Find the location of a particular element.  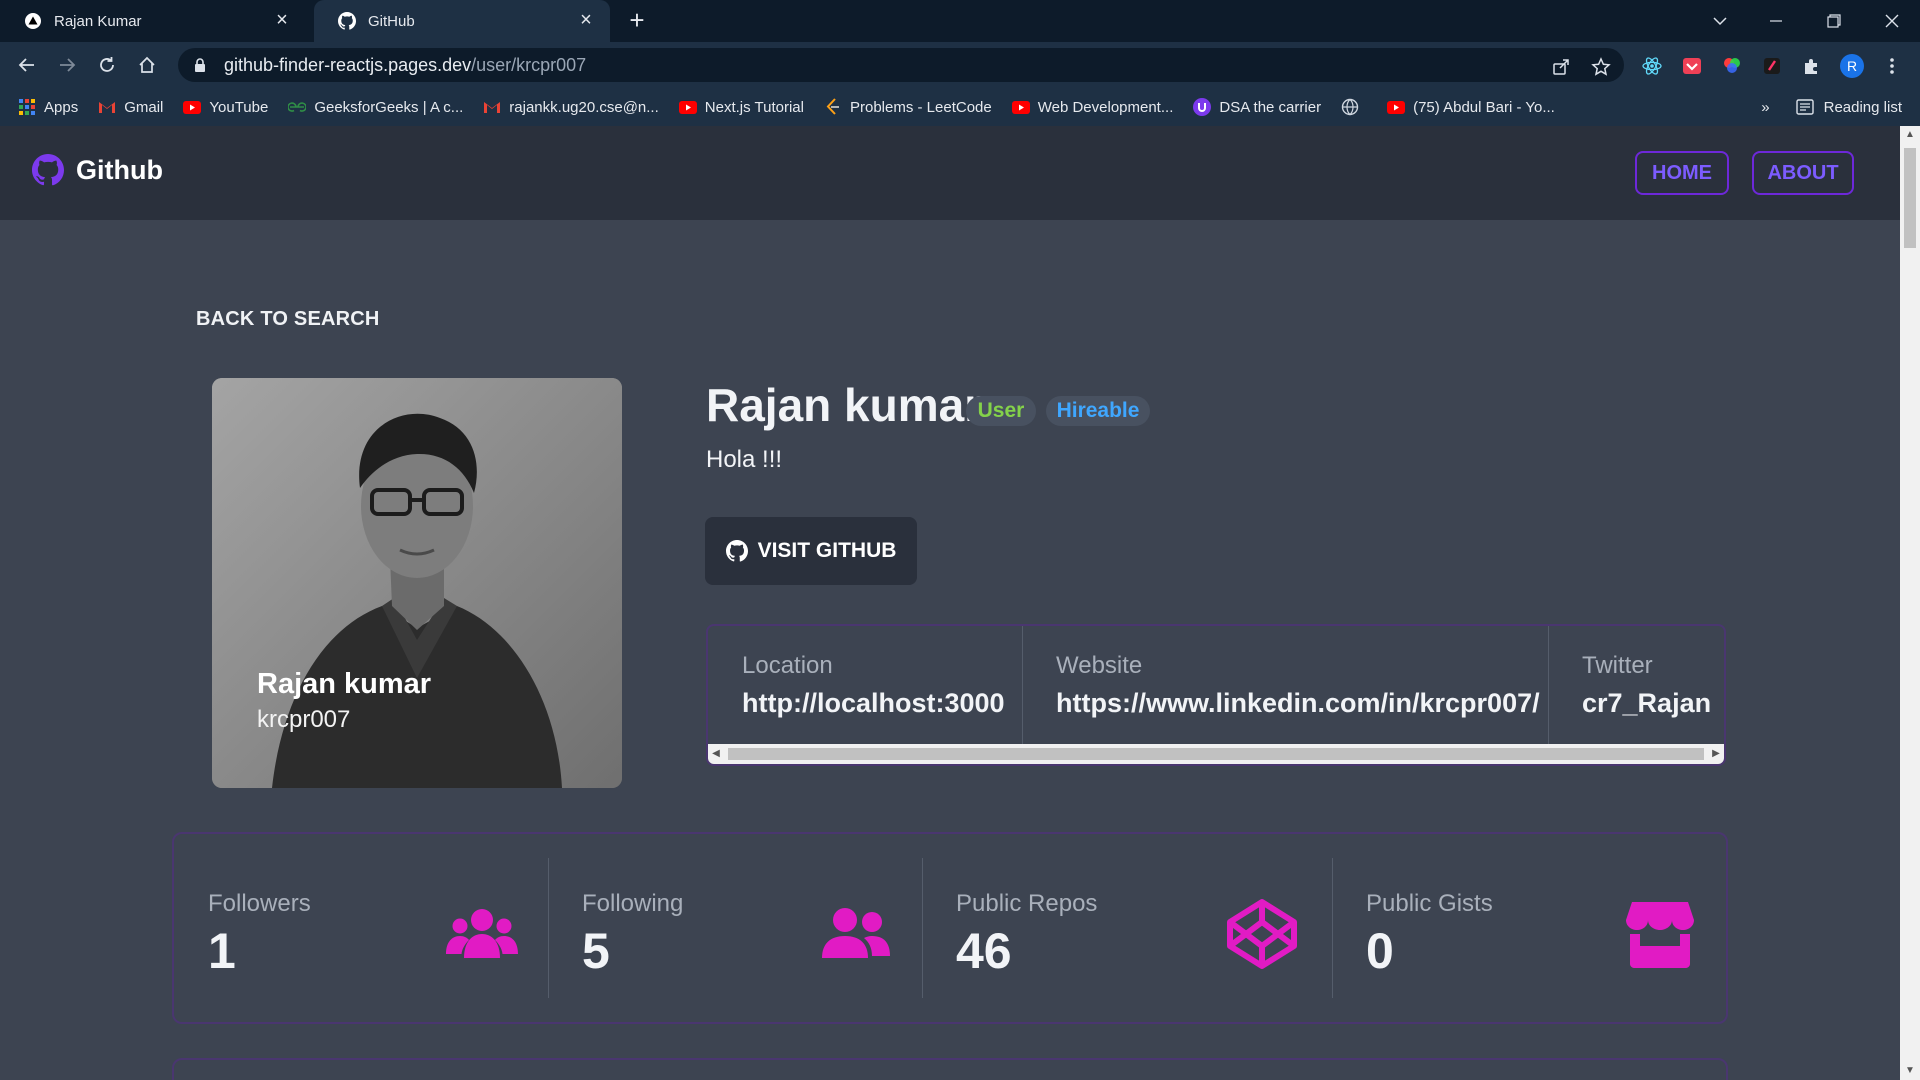

user-full-name: Rajan kumar is located at coordinates (844, 405).